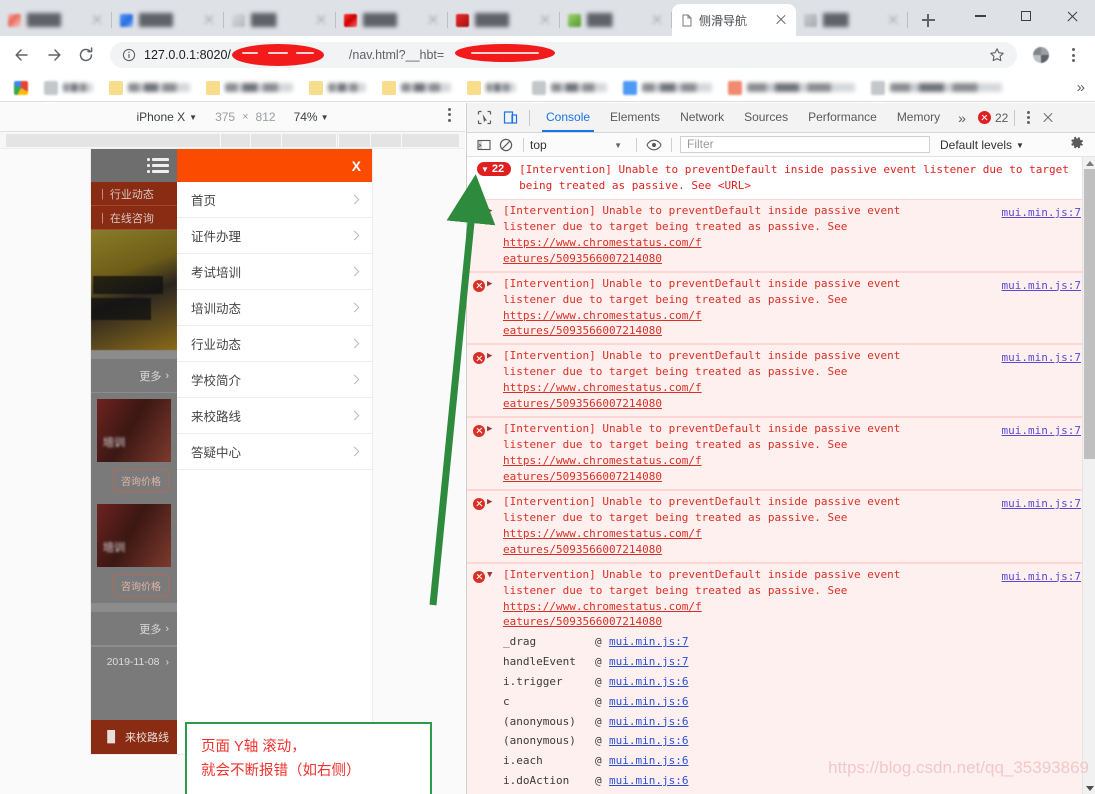 The image size is (1095, 794). I want to click on scroll-down-icon, so click(1089, 788).